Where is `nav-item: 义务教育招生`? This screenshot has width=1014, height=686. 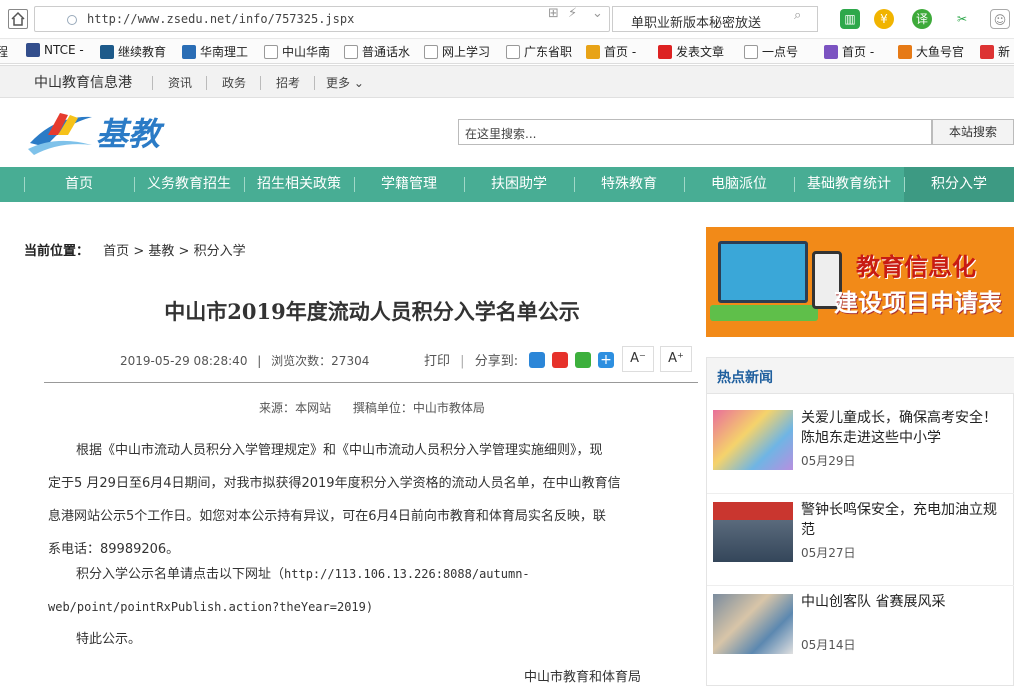 nav-item: 义务教育招生 is located at coordinates (189, 184).